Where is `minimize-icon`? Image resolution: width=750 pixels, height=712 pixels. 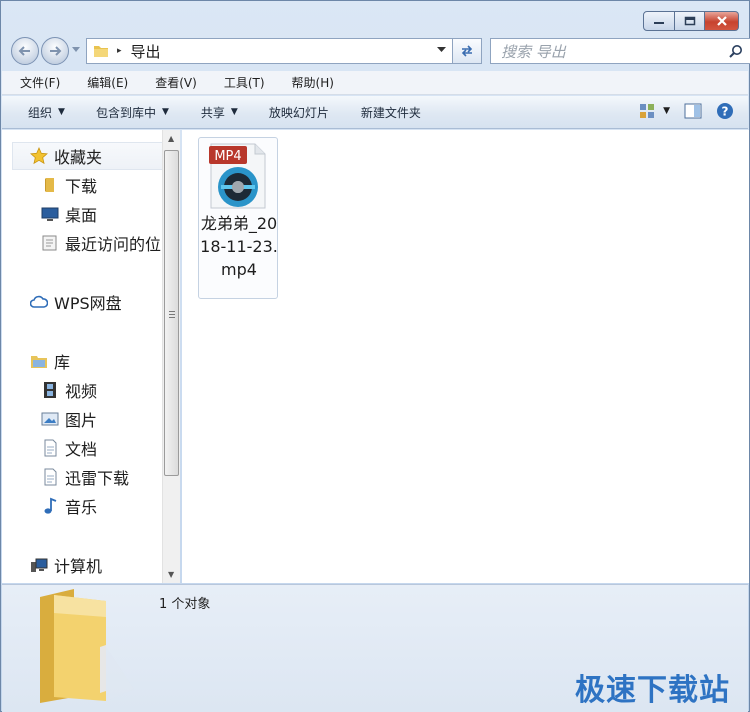
minimize-icon is located at coordinates (659, 23).